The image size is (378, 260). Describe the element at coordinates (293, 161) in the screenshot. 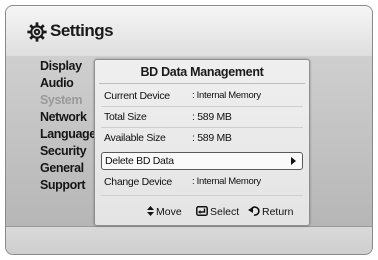

I see `chevron-right-icon` at that location.